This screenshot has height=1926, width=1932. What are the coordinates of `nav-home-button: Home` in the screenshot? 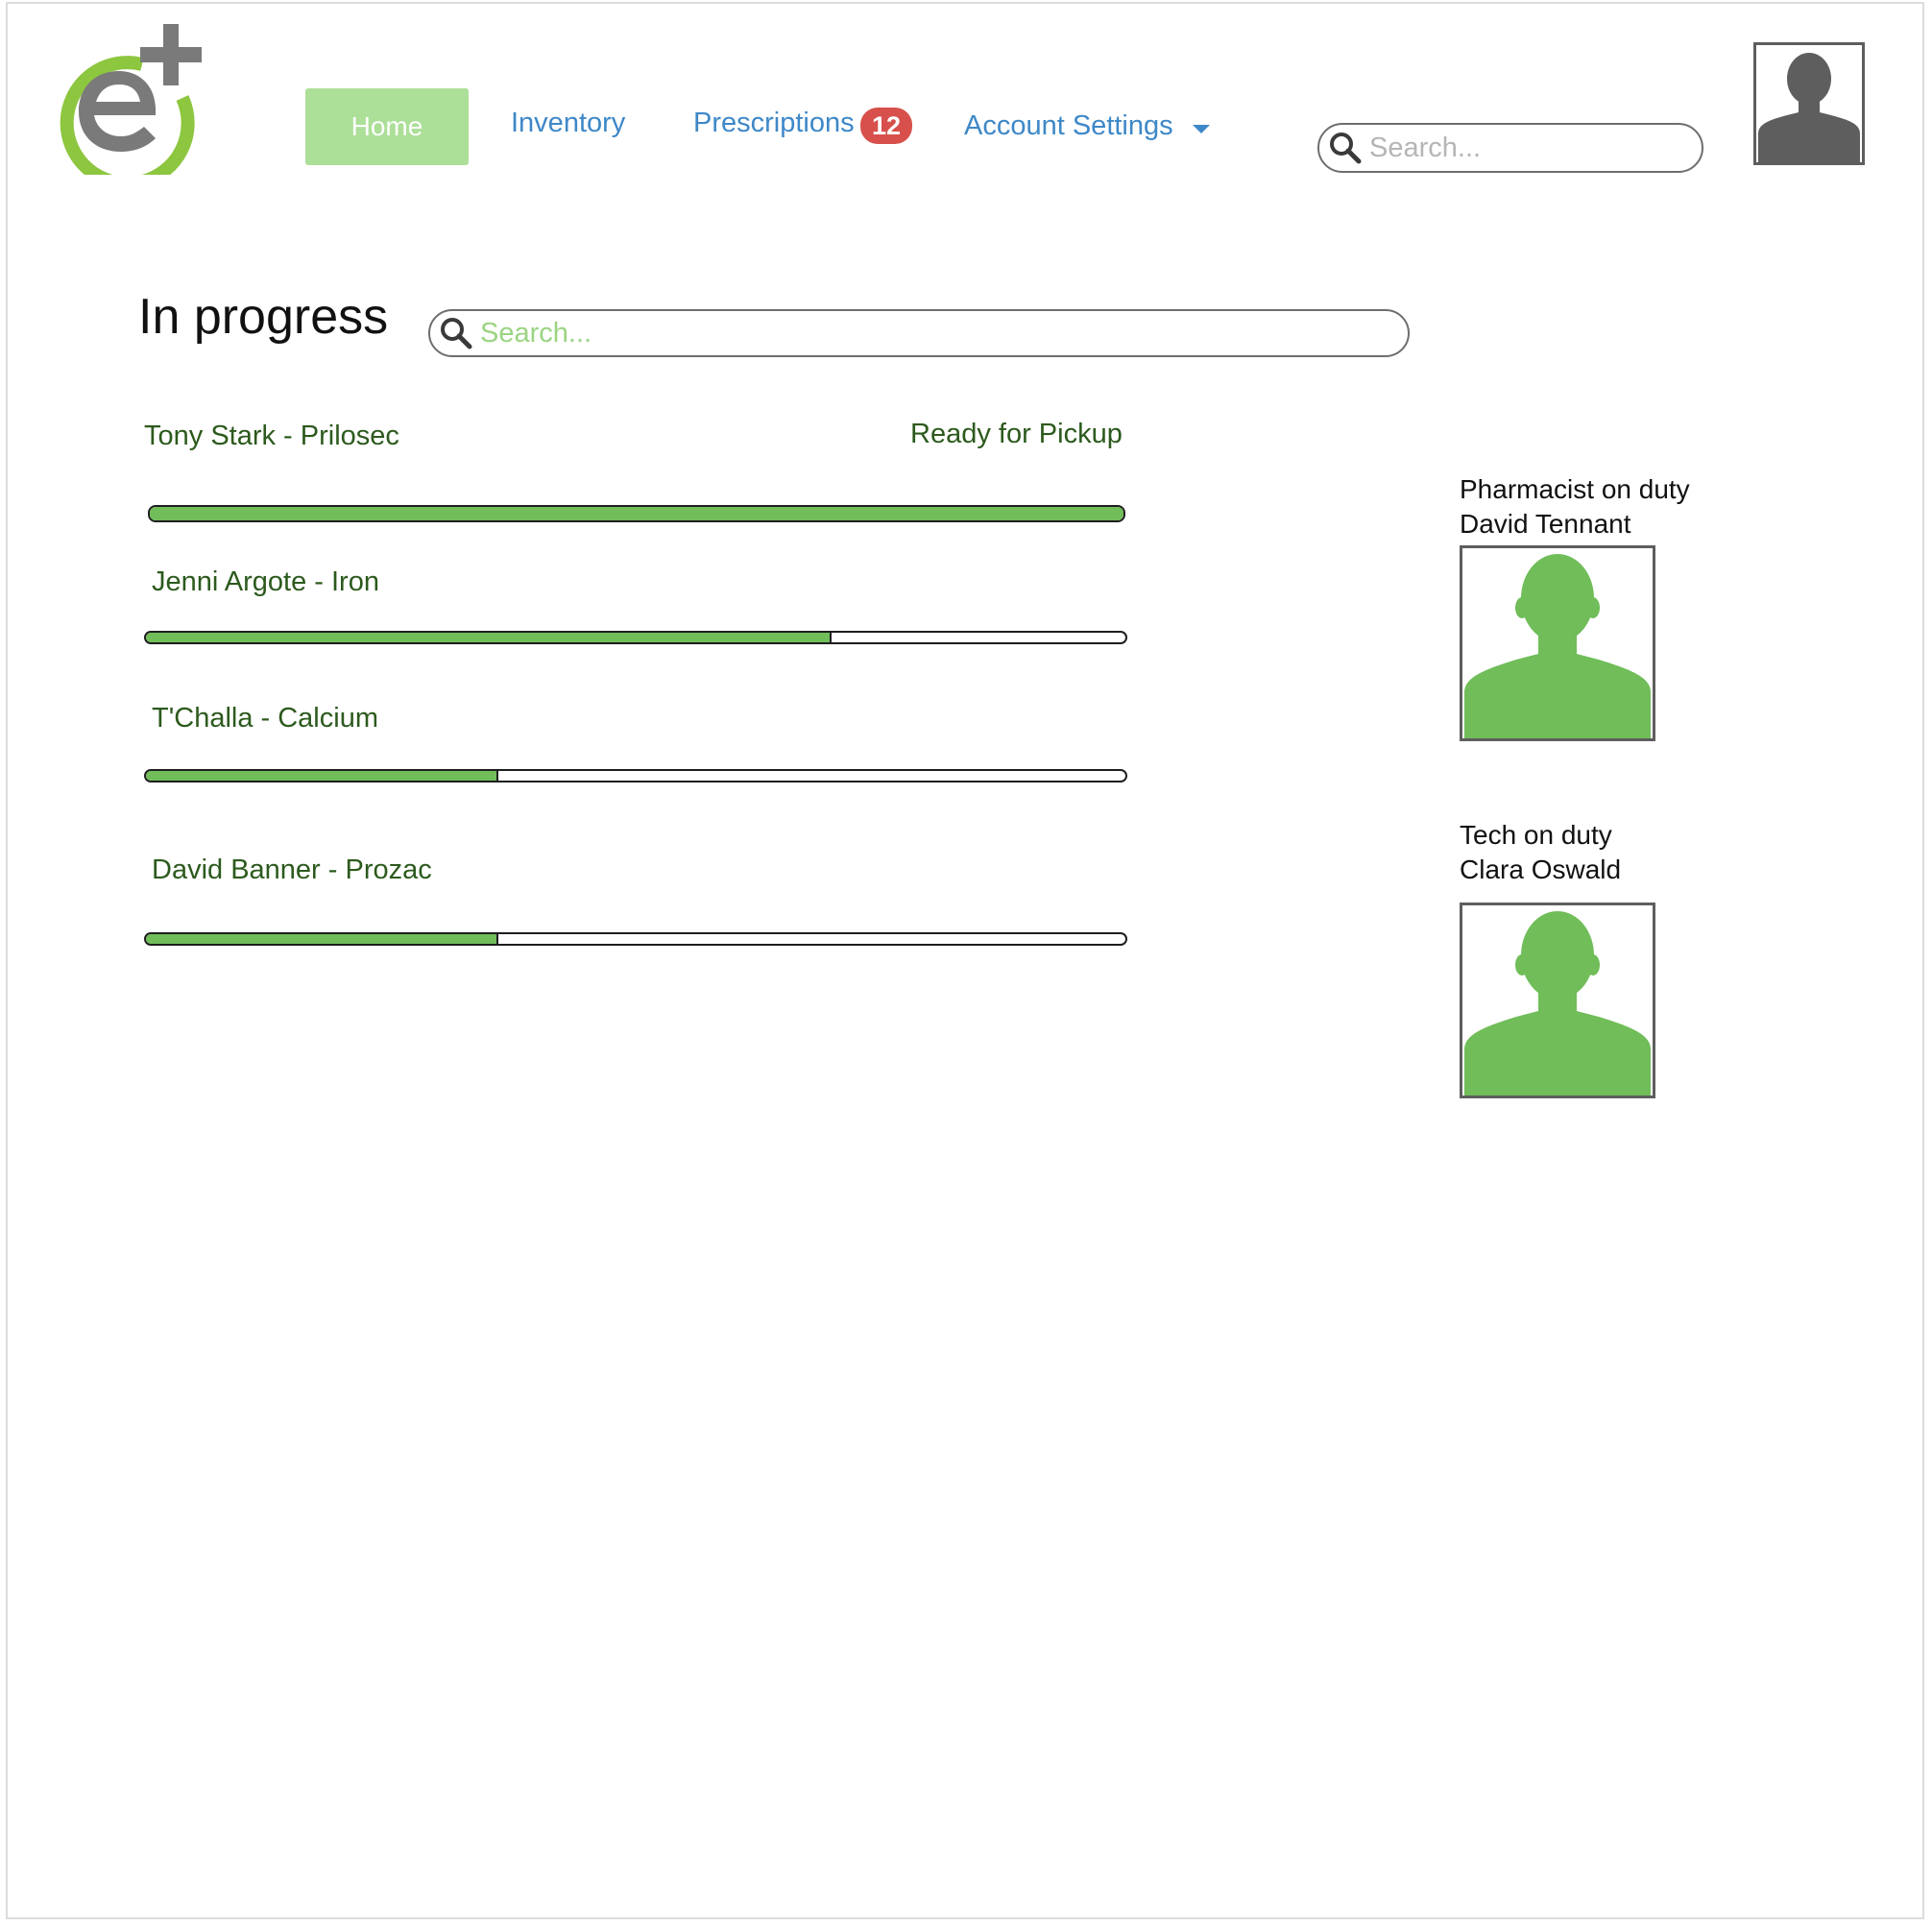 It's located at (387, 127).